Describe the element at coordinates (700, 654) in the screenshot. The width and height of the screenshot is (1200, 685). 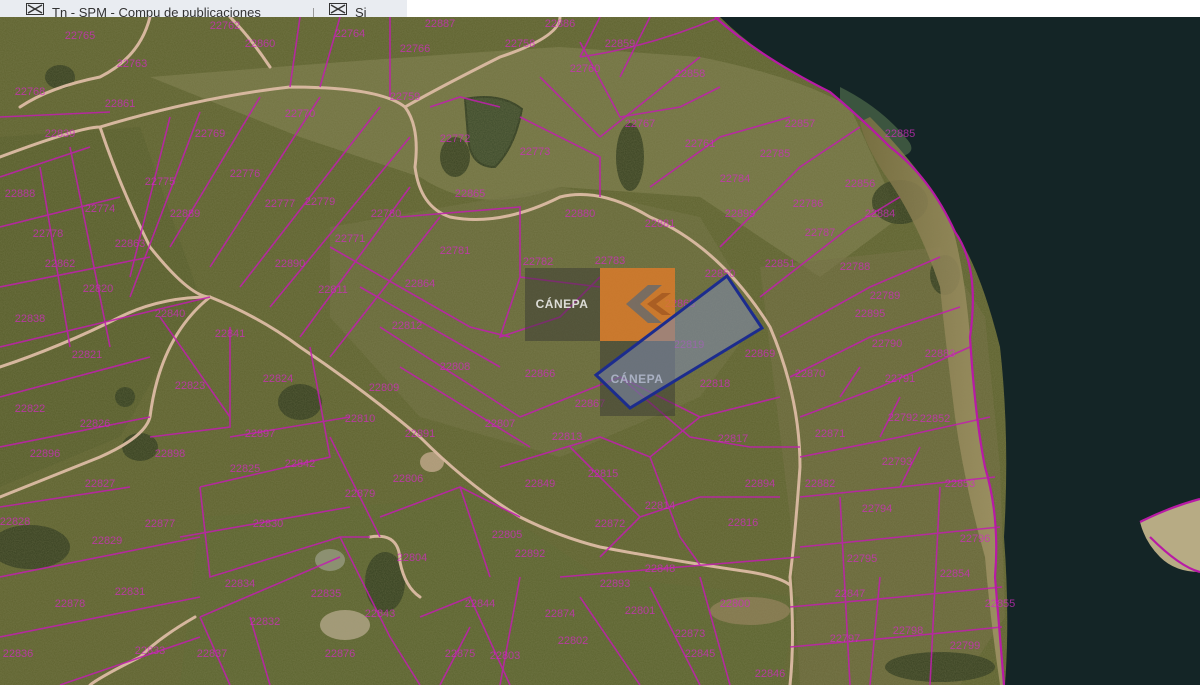
I see `lot-number-label: 22845` at that location.